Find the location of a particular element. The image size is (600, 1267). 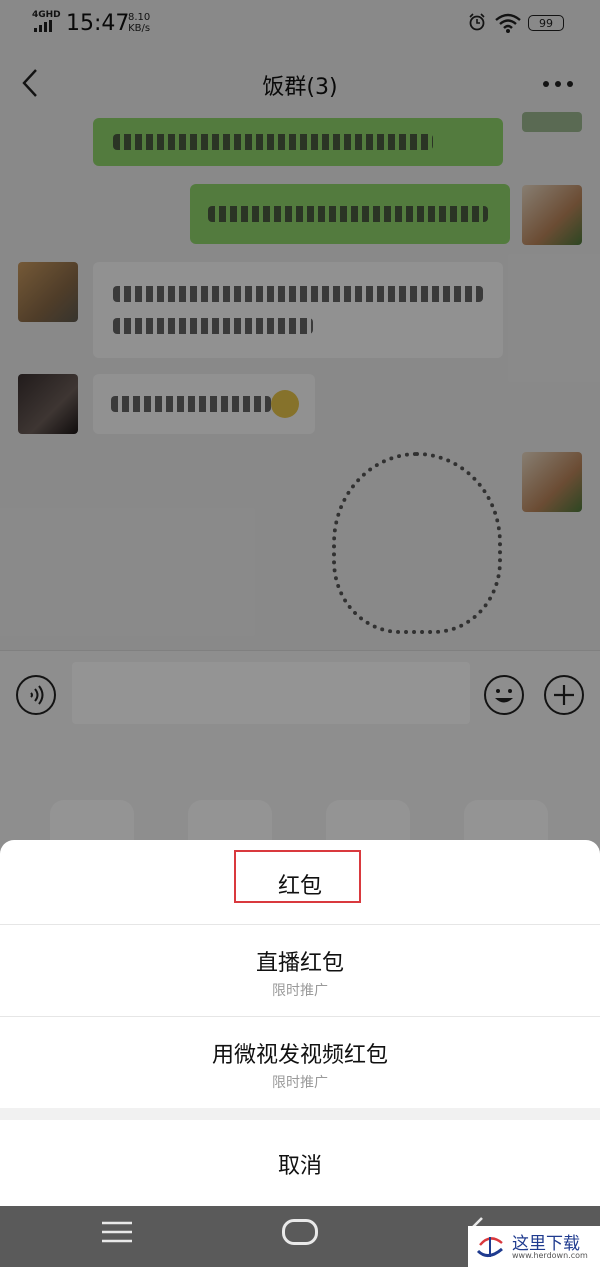

watermark-logo-icon is located at coordinates (489, 1247).